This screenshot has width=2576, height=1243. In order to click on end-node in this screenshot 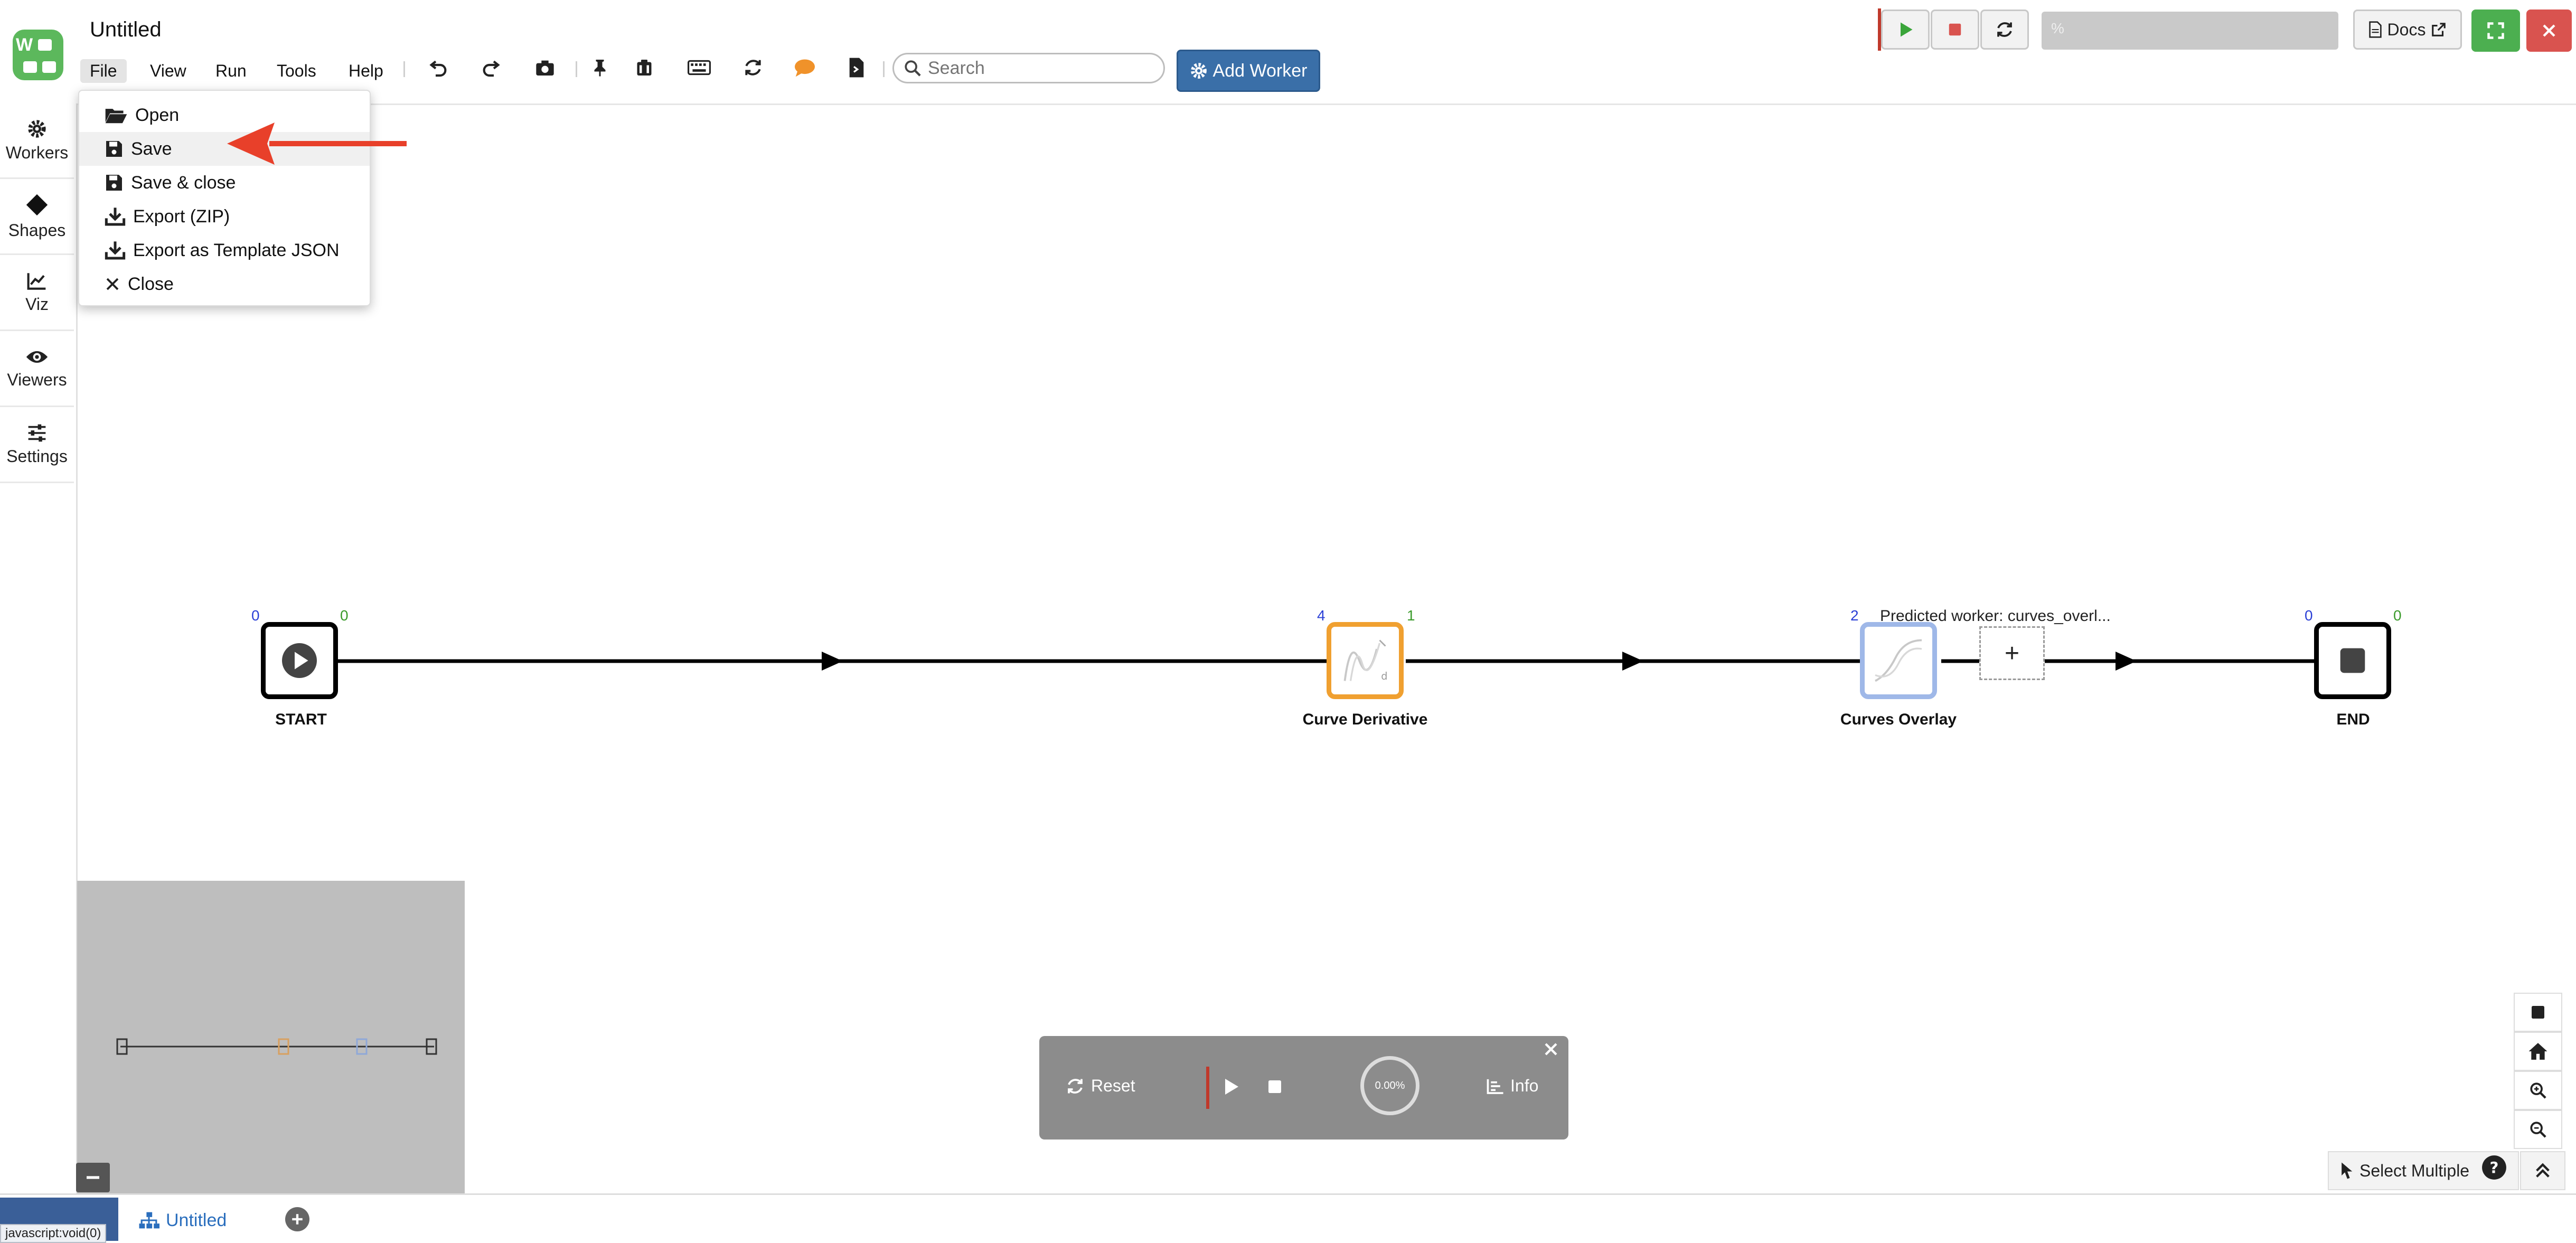, I will do `click(2352, 660)`.